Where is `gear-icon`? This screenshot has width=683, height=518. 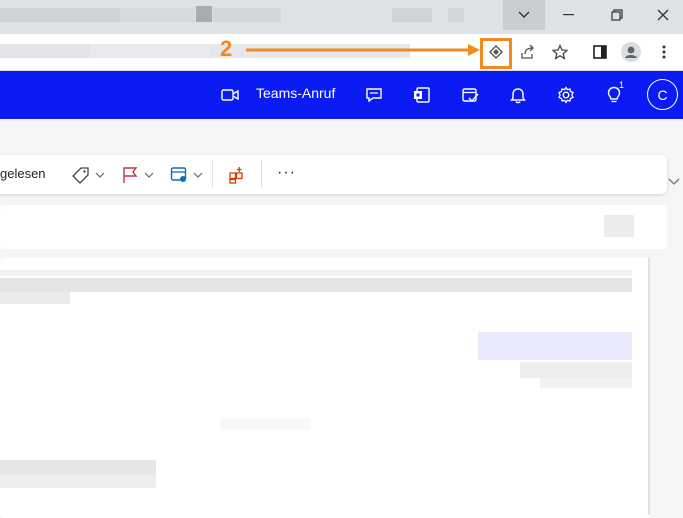 gear-icon is located at coordinates (566, 95).